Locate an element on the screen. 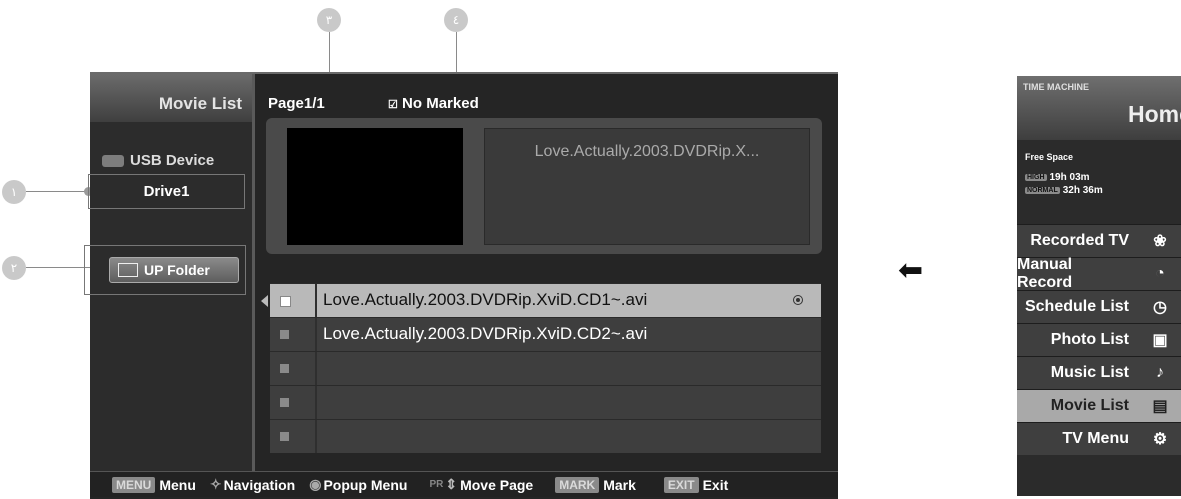 The height and width of the screenshot is (499, 1181). help-exit: EXIT Exit is located at coordinates (696, 484).